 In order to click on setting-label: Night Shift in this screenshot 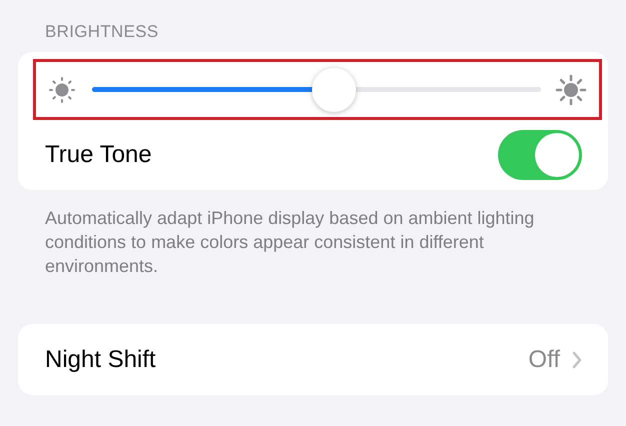, I will do `click(100, 360)`.